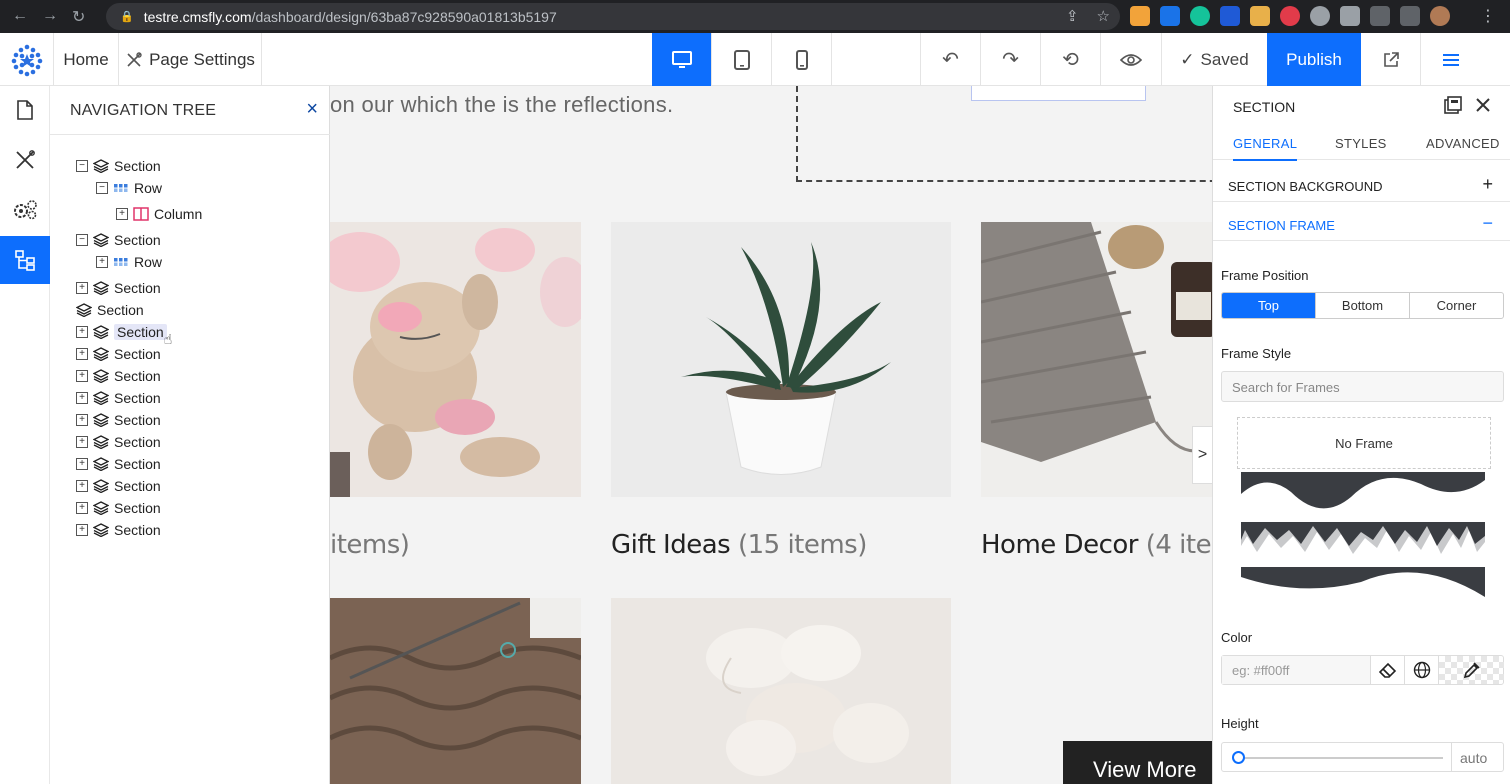  What do you see at coordinates (124, 334) in the screenshot?
I see `tree-item-section: + Section ☝` at bounding box center [124, 334].